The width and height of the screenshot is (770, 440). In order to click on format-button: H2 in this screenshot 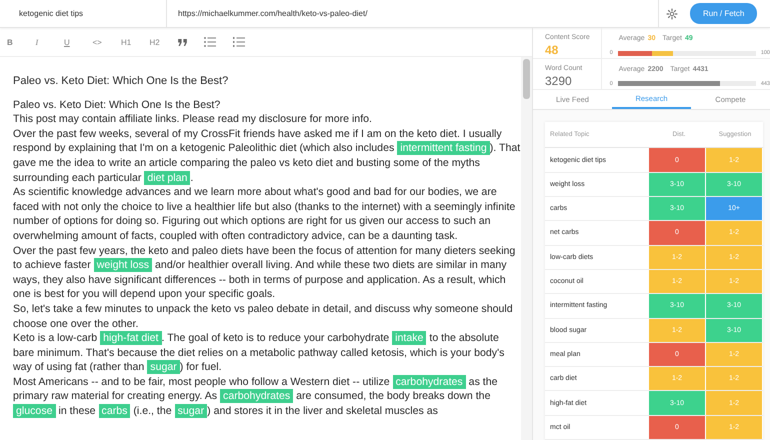, I will do `click(164, 42)`.